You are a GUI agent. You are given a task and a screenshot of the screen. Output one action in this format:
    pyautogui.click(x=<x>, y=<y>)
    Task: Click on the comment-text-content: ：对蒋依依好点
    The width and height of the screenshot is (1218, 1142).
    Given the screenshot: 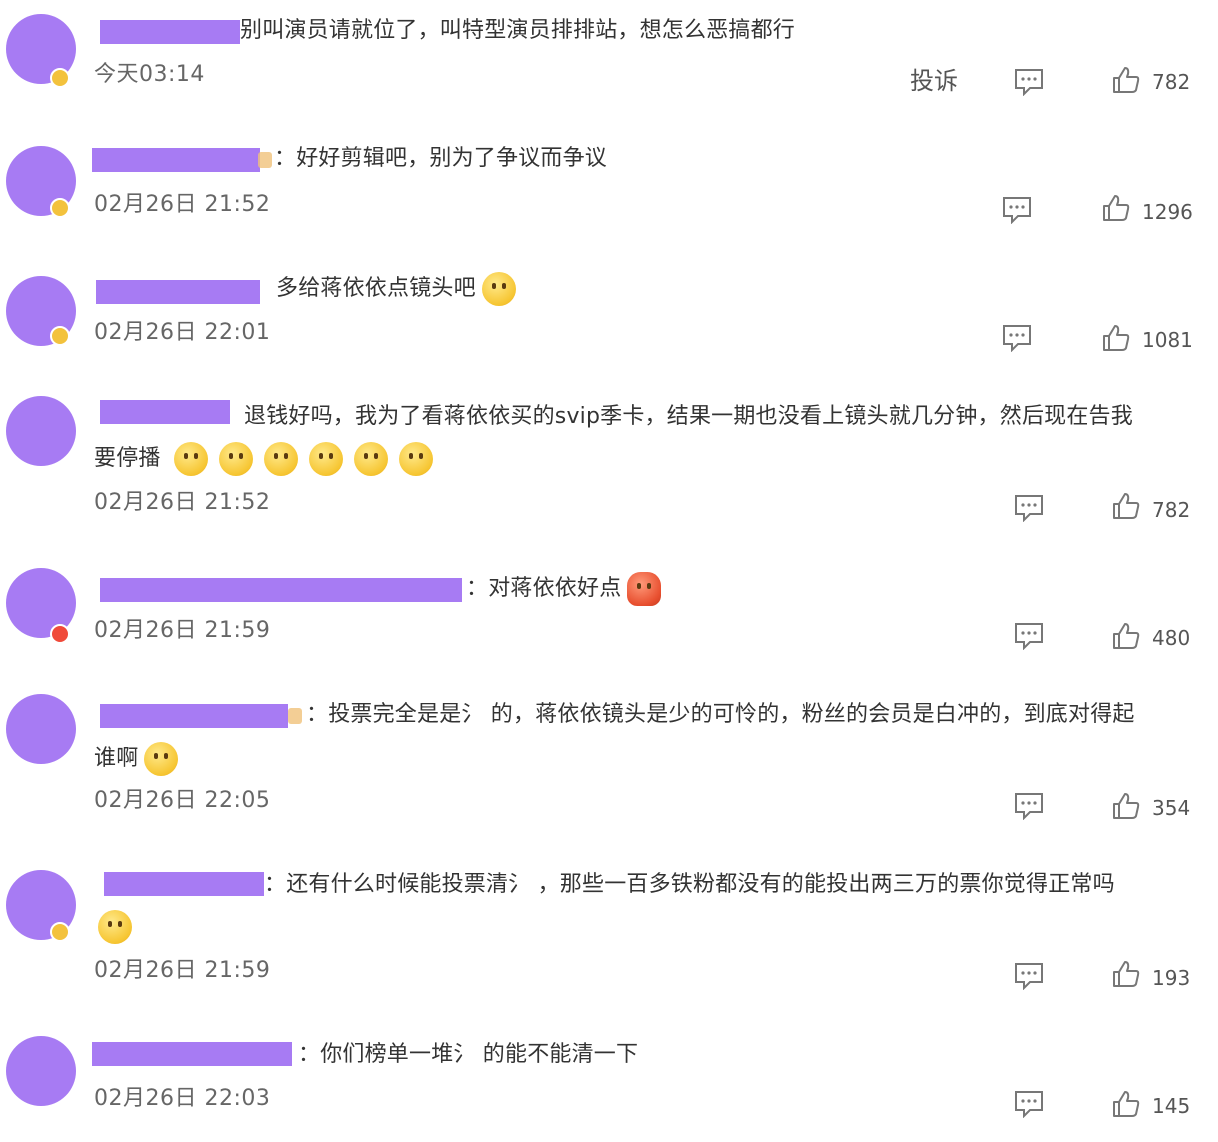 What is the action you would take?
    pyautogui.click(x=544, y=588)
    